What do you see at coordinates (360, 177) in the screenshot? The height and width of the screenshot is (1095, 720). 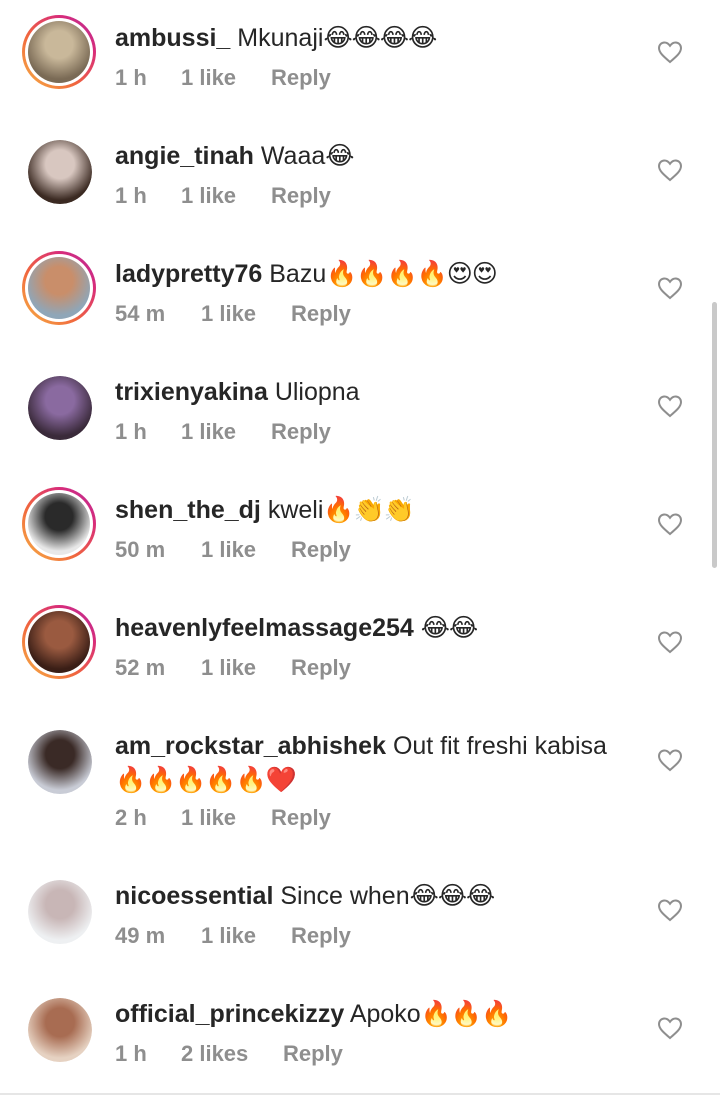 I see `comment-item: angie_tinah Waaa😂 1 h 1 like Reply` at bounding box center [360, 177].